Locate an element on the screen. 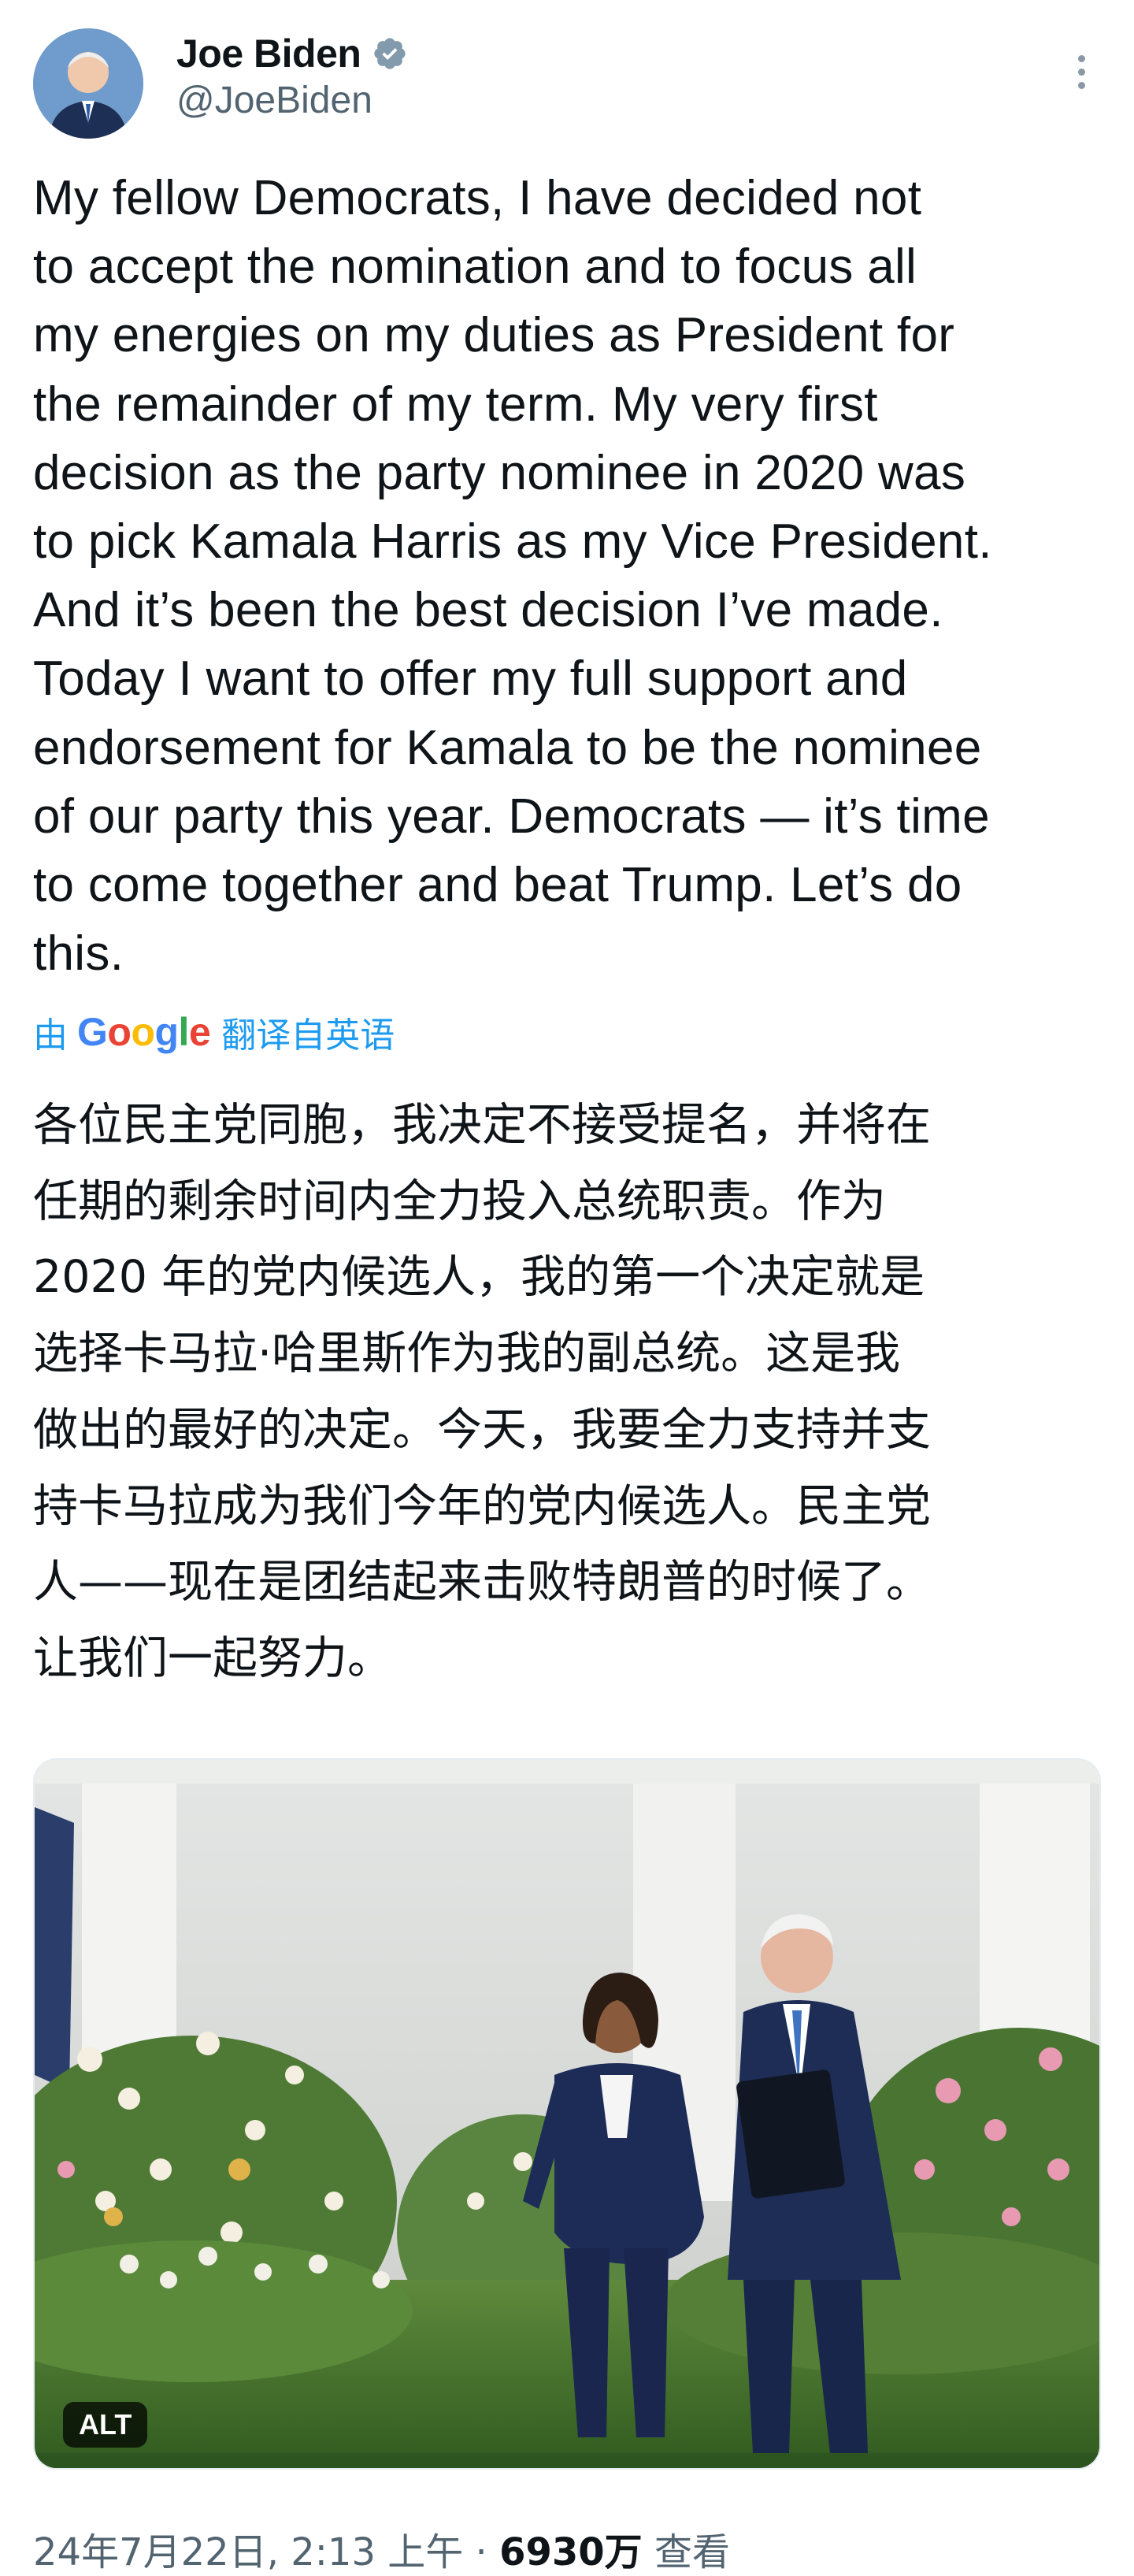 This screenshot has height=2576, width=1134. author-name-row: Joe Biden is located at coordinates (292, 53).